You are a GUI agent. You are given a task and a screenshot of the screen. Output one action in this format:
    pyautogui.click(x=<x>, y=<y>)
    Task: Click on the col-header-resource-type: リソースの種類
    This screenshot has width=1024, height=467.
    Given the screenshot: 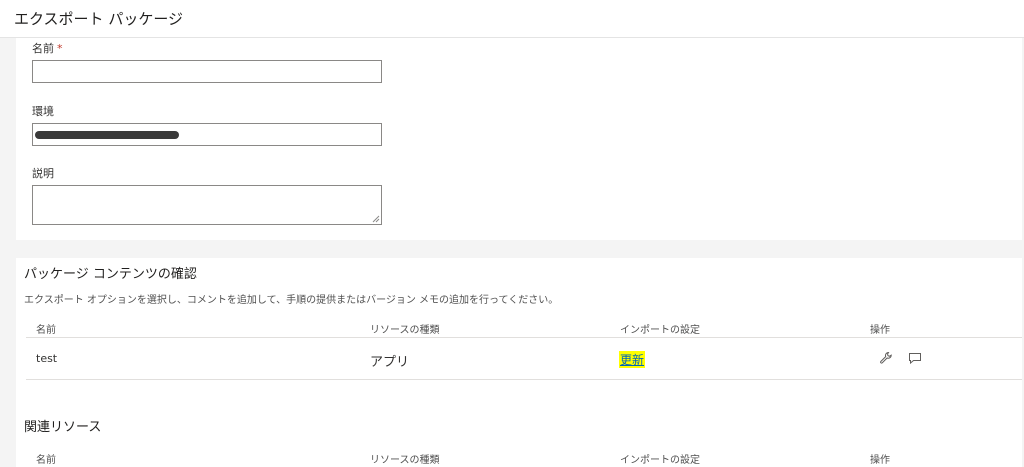 What is the action you would take?
    pyautogui.click(x=405, y=330)
    